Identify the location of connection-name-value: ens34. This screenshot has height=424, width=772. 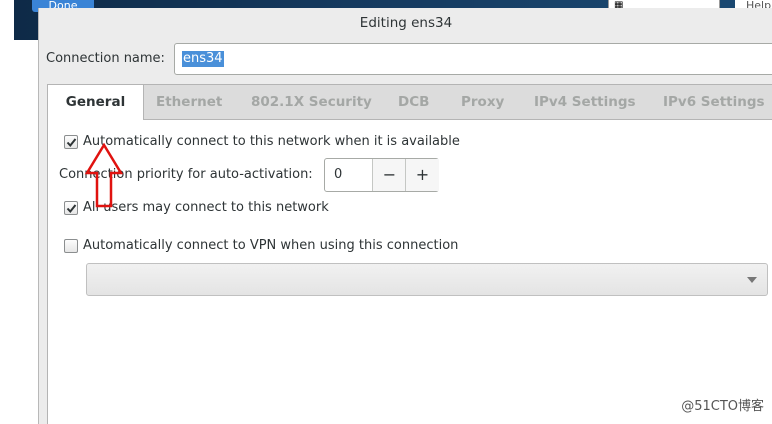
(203, 59).